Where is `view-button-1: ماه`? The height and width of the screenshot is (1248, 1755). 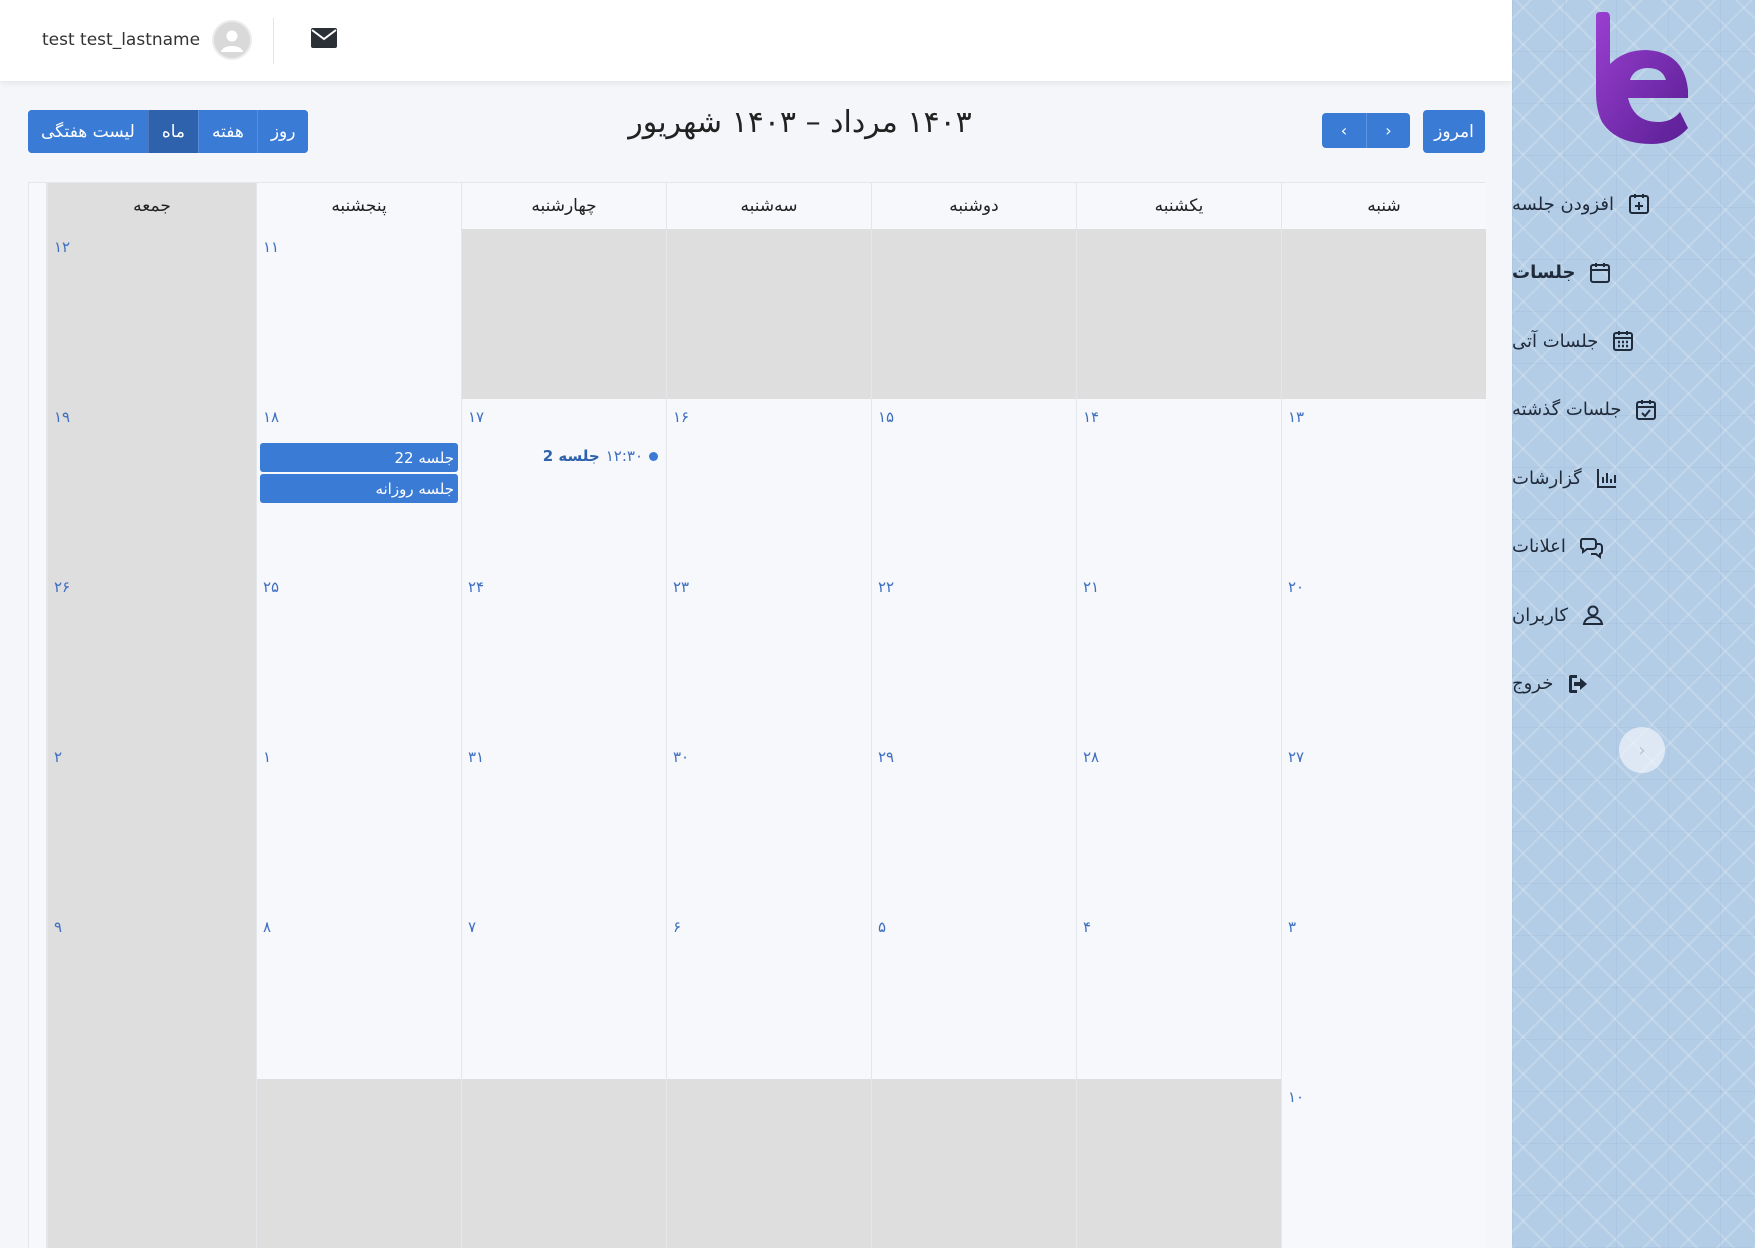
view-button-1: ماه is located at coordinates (173, 131).